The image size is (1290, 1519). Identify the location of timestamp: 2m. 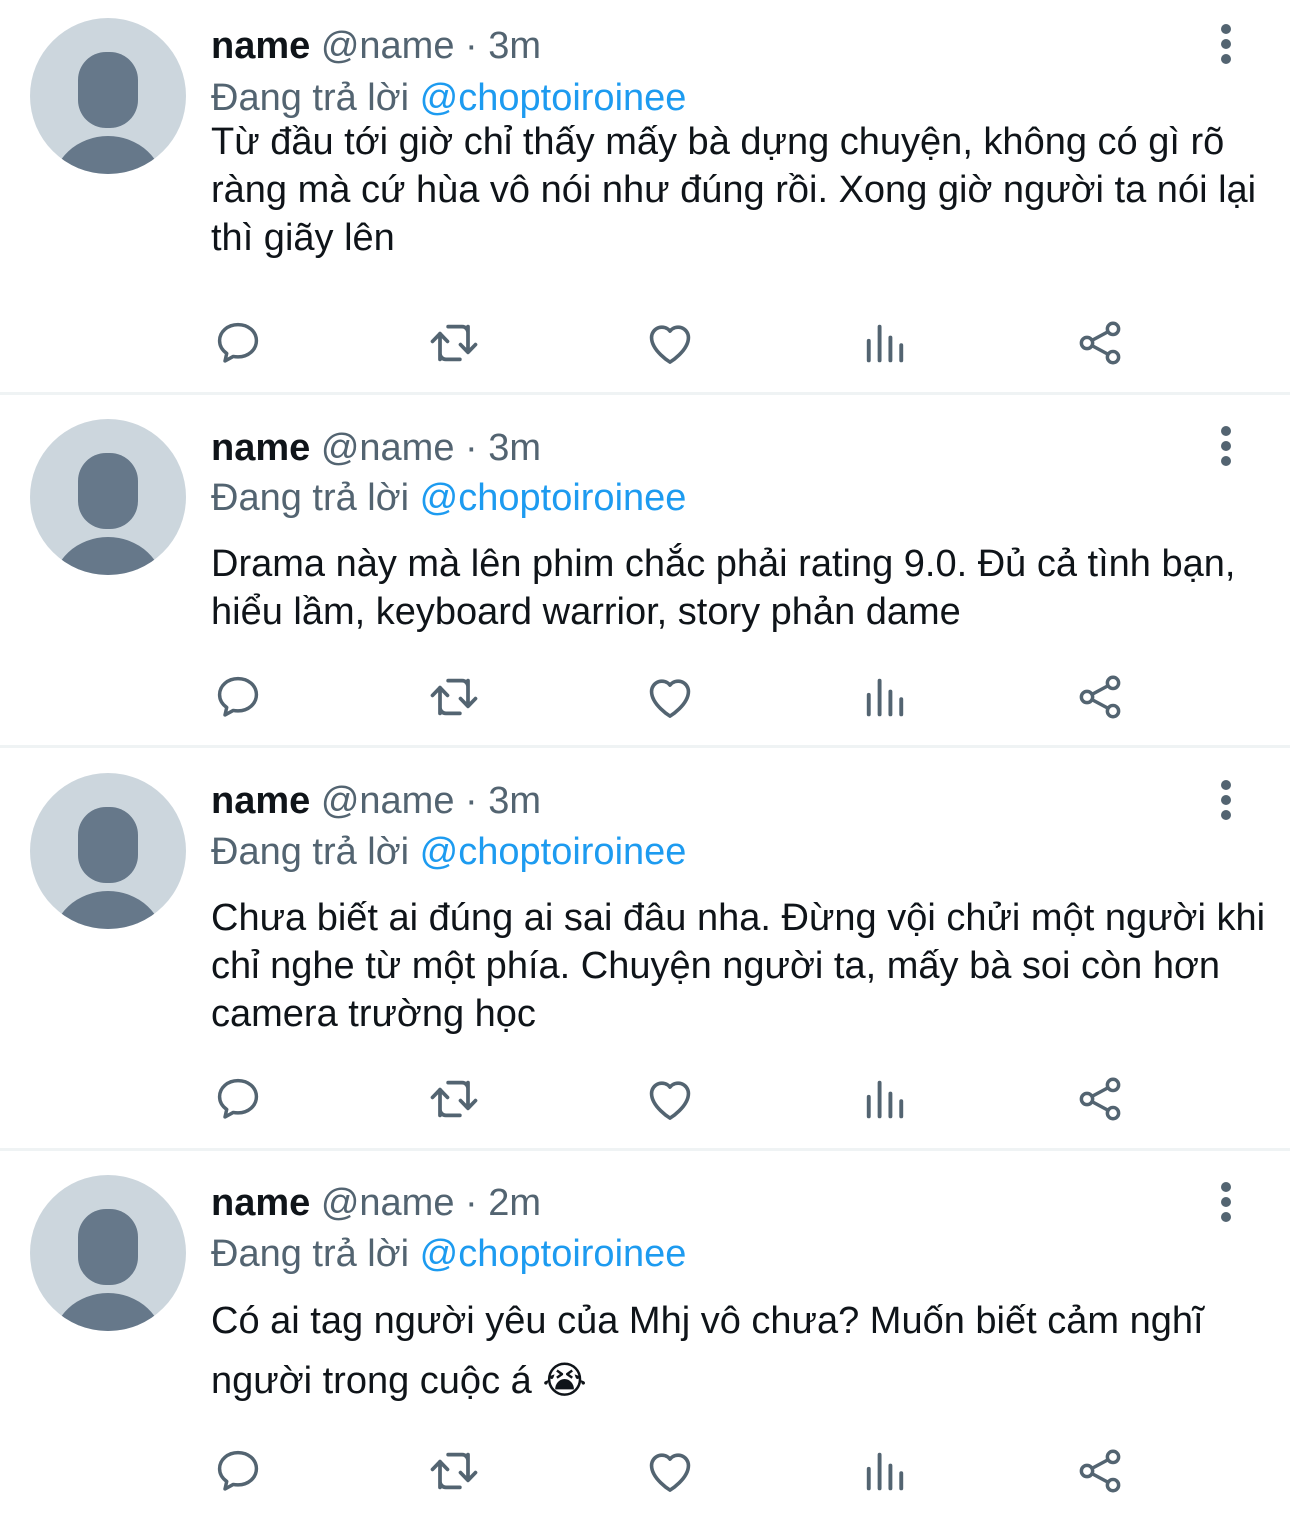
(514, 1203).